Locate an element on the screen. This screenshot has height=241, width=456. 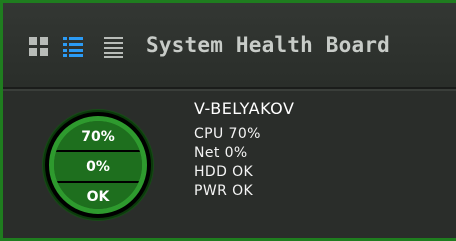
gauge-net-value: 0% is located at coordinates (98, 166).